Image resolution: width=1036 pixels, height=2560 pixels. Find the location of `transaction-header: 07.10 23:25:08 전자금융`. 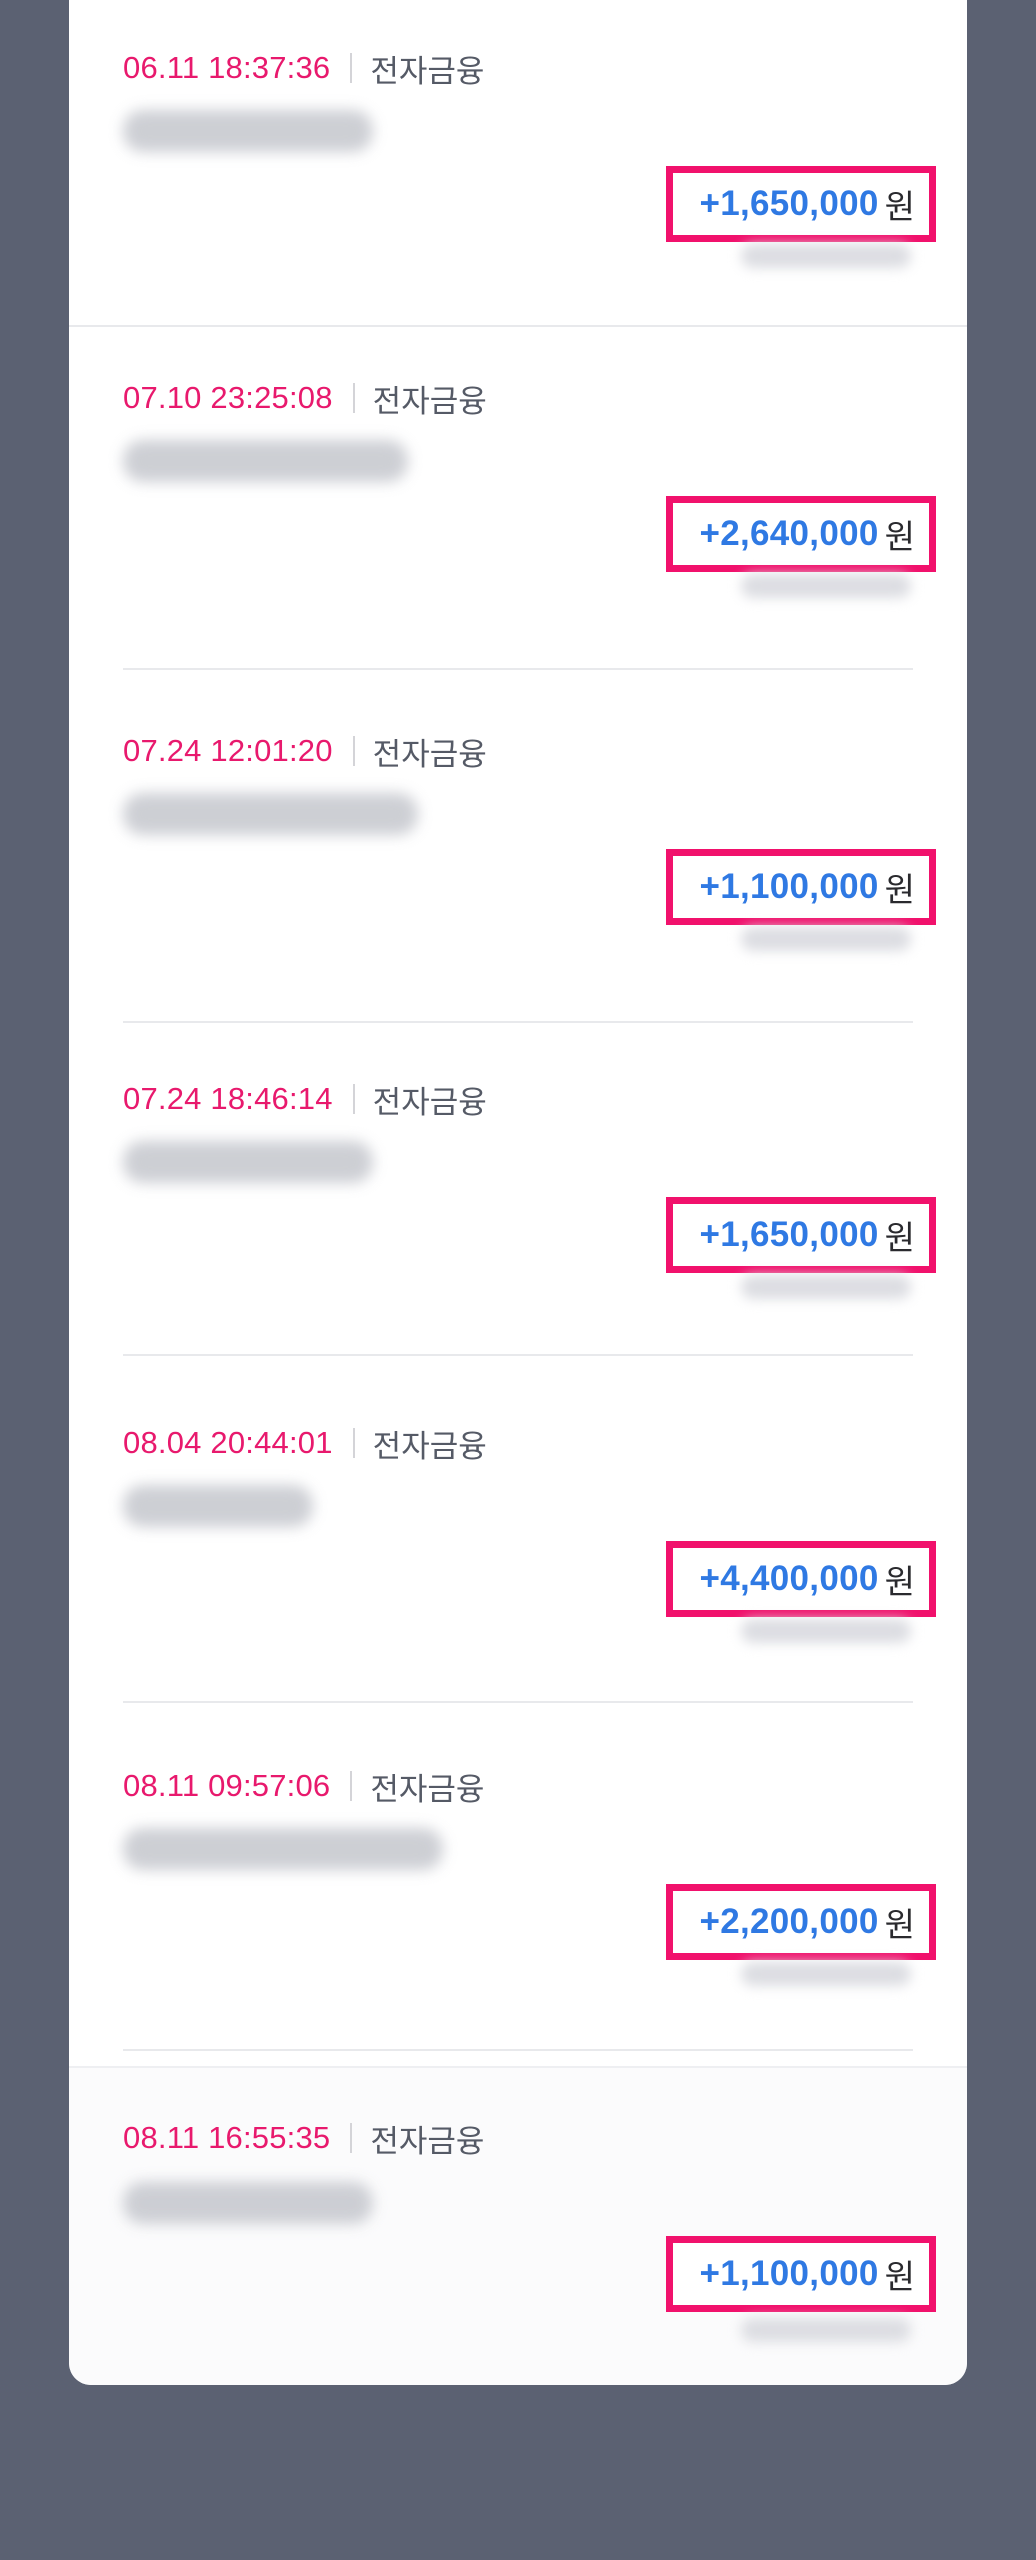

transaction-header: 07.10 23:25:08 전자금융 is located at coordinates (305, 398).